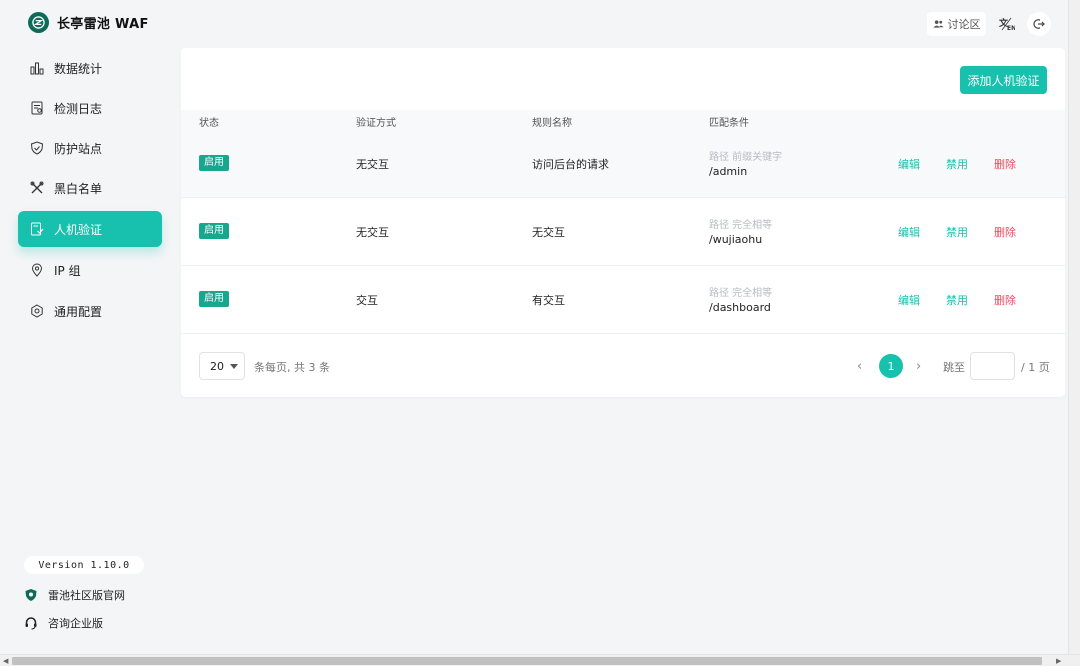  What do you see at coordinates (1058, 661) in the screenshot?
I see `scroll-right-icon: ▶` at bounding box center [1058, 661].